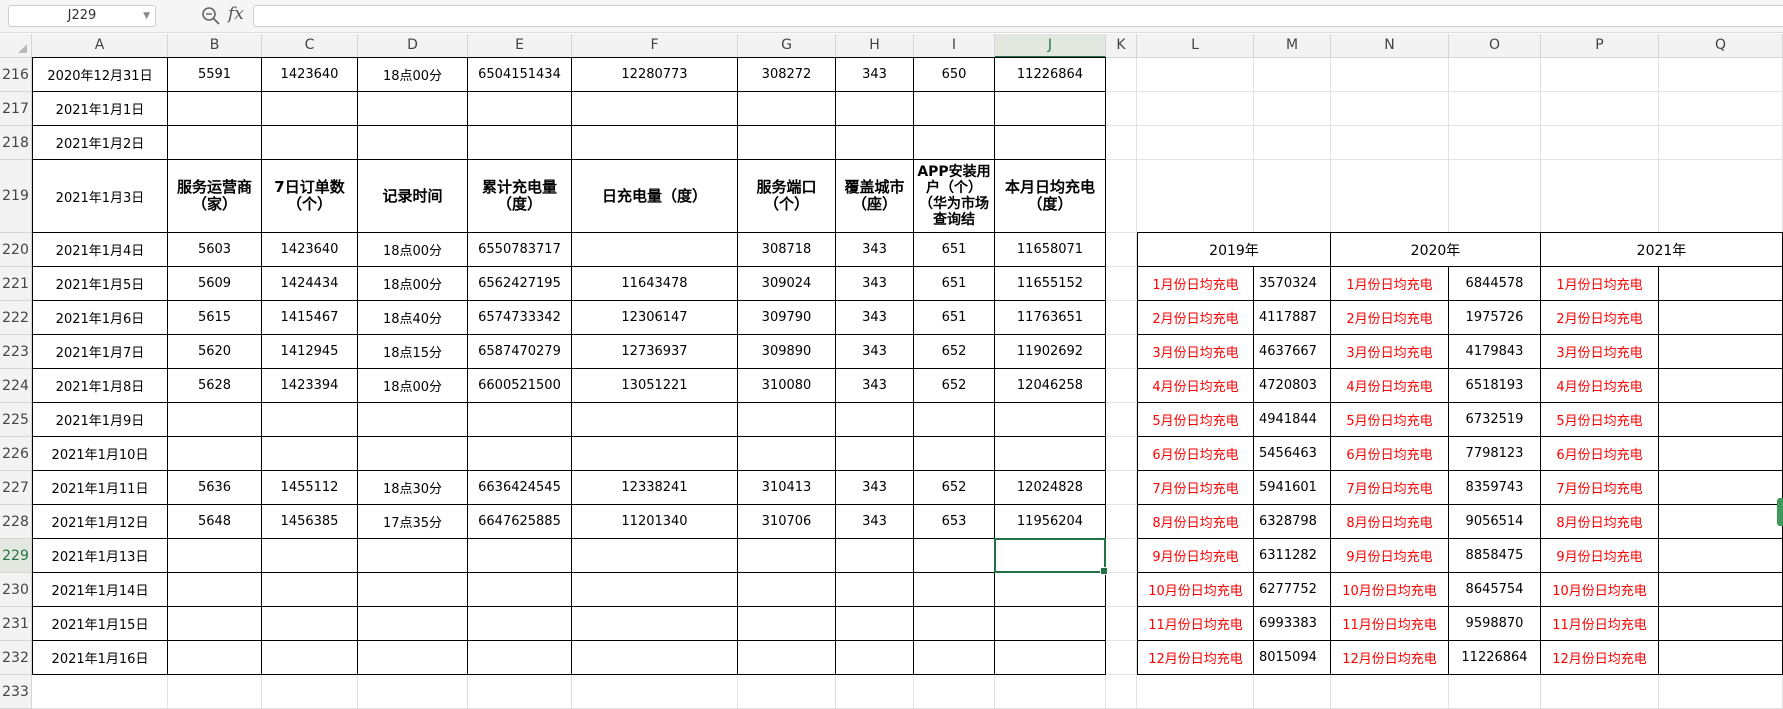  I want to click on table-cell: 5636, so click(215, 488).